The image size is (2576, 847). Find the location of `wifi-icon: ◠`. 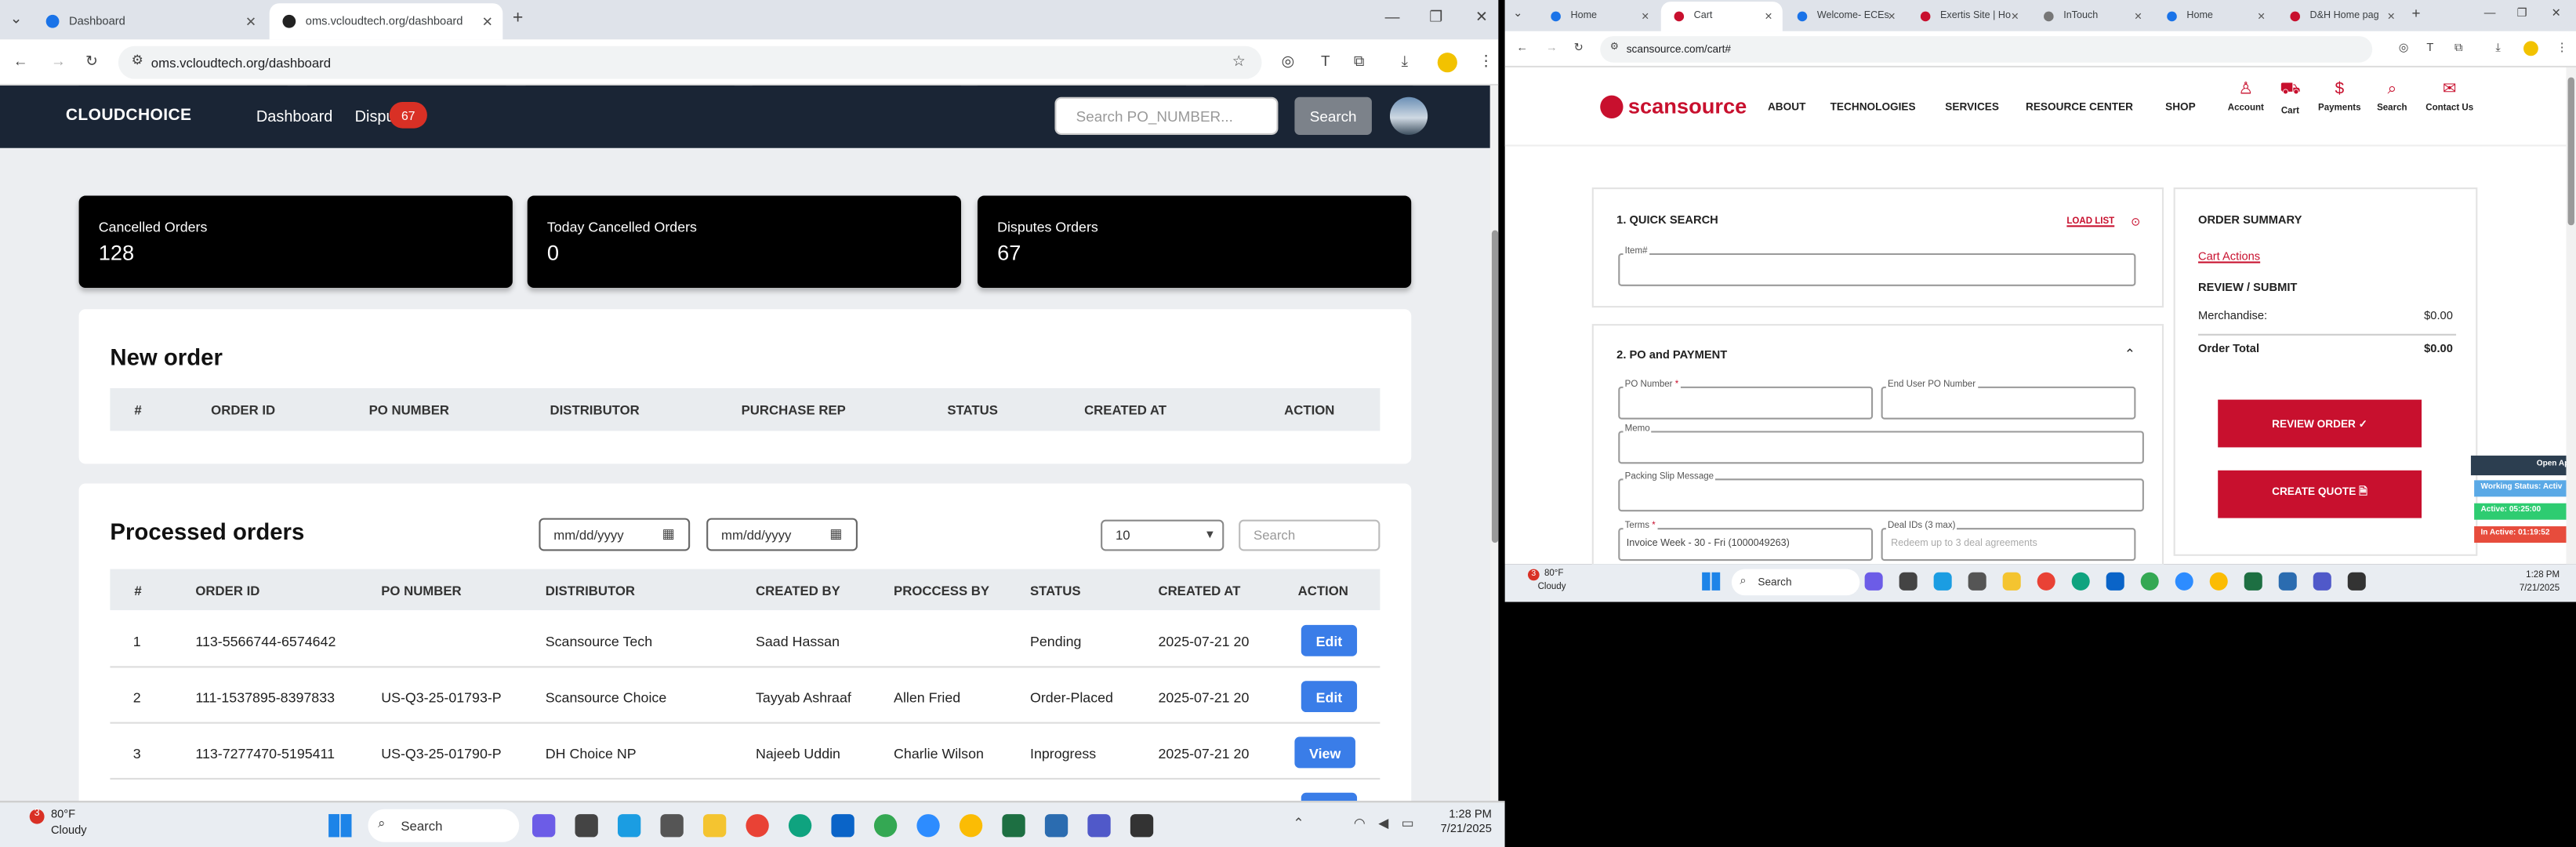

wifi-icon: ◠ is located at coordinates (1360, 823).